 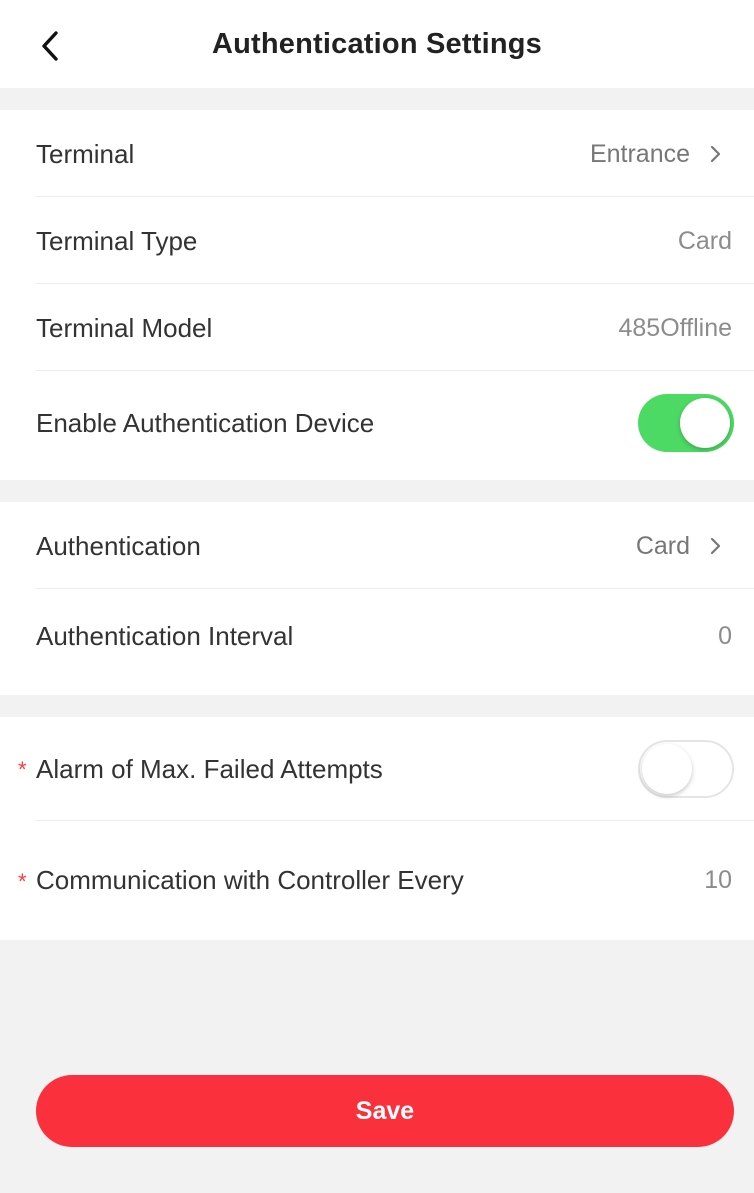 What do you see at coordinates (377, 153) in the screenshot?
I see `terminal-row: Terminal Entrance` at bounding box center [377, 153].